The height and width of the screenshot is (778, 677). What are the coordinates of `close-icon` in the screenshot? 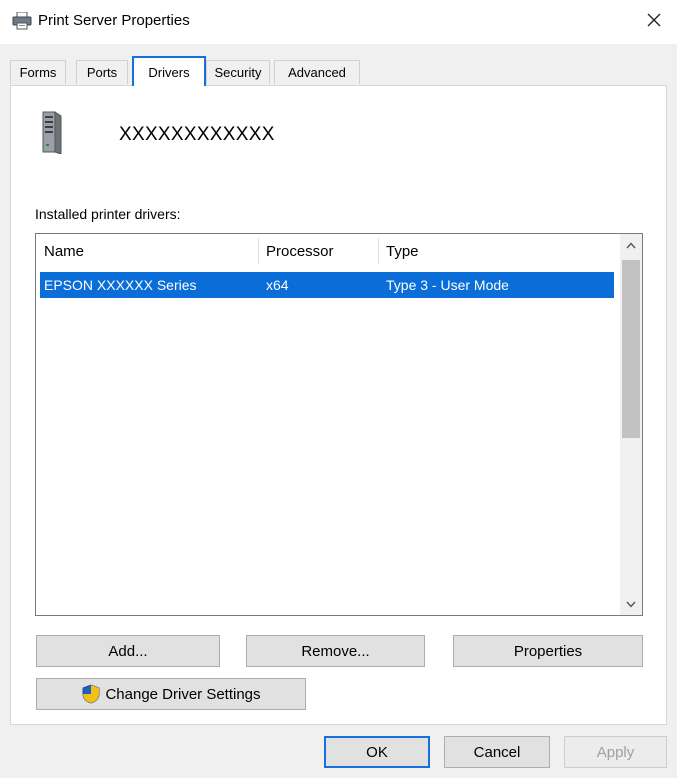 It's located at (654, 22).